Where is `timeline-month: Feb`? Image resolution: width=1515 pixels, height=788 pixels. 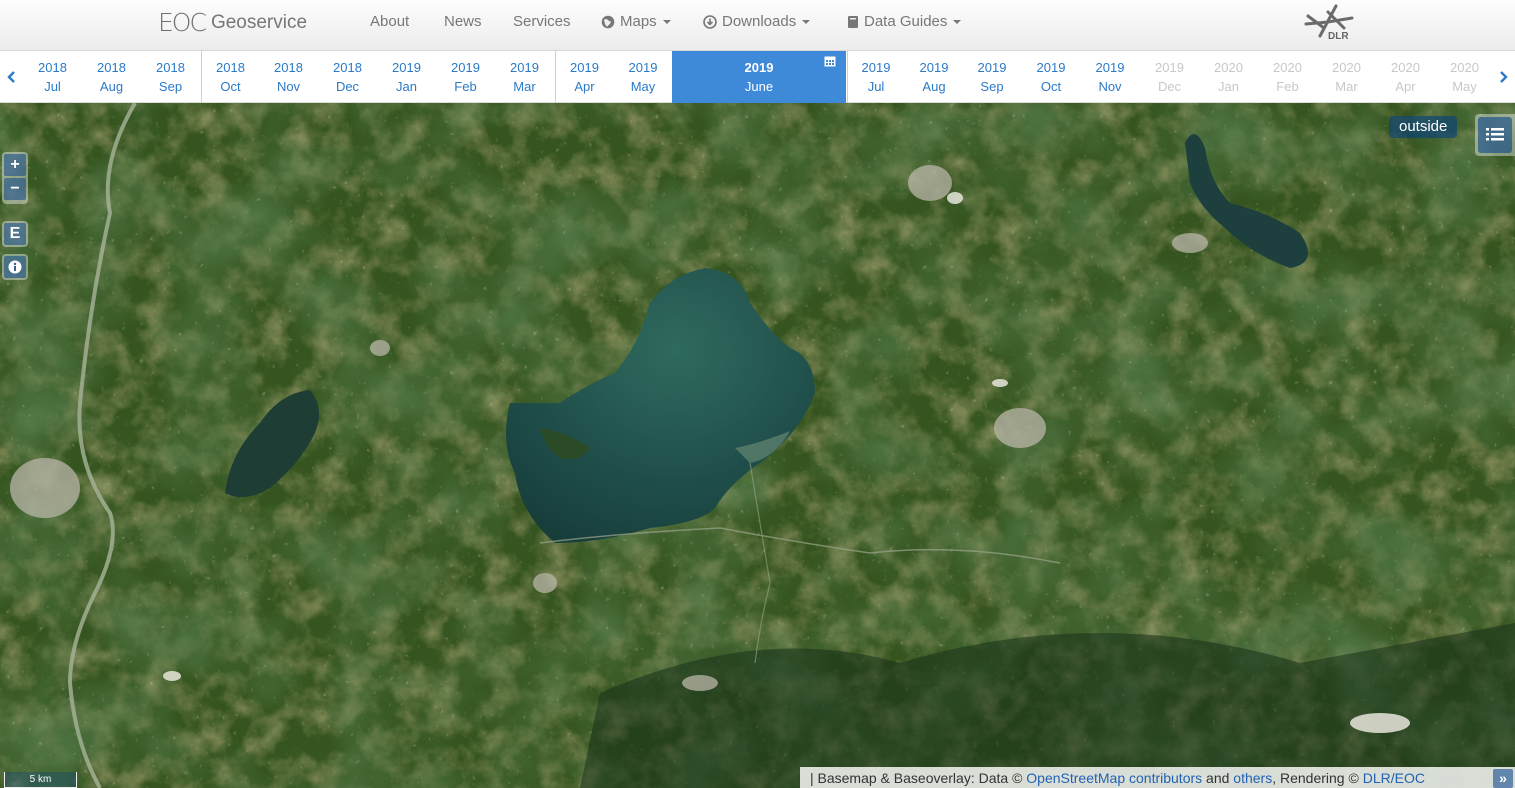
timeline-month: Feb is located at coordinates (465, 86).